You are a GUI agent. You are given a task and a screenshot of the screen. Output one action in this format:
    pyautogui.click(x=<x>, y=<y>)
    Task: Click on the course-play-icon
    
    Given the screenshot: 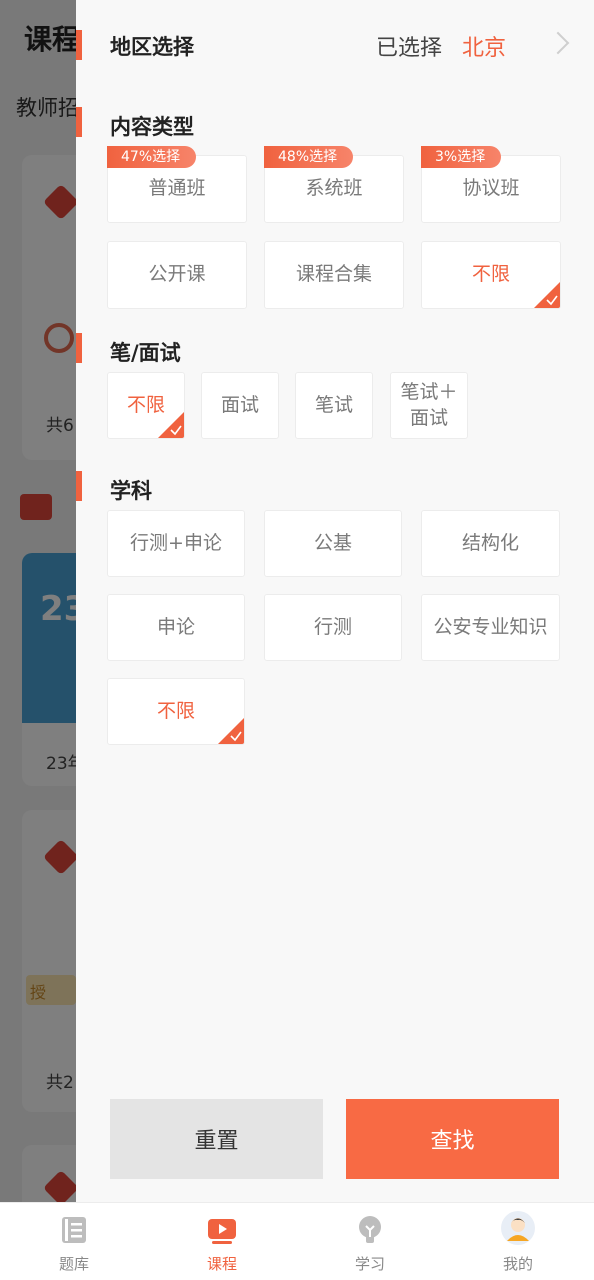 What is the action you would take?
    pyautogui.click(x=222, y=1230)
    